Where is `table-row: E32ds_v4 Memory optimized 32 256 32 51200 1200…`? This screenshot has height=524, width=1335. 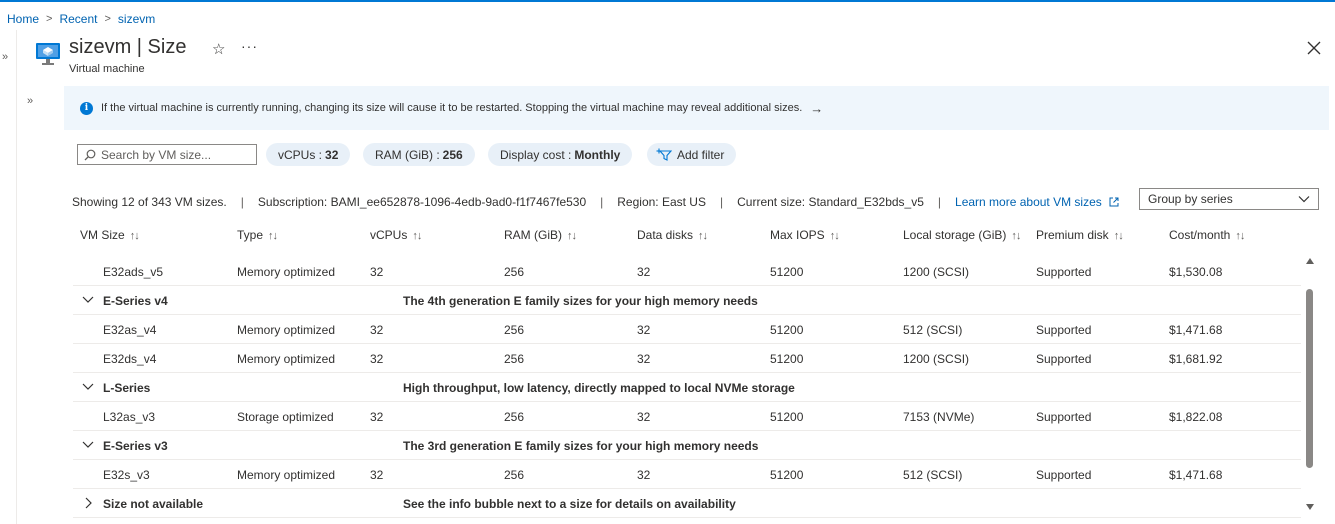 table-row: E32ds_v4 Memory optimized 32 256 32 51200 1200… is located at coordinates (687, 358).